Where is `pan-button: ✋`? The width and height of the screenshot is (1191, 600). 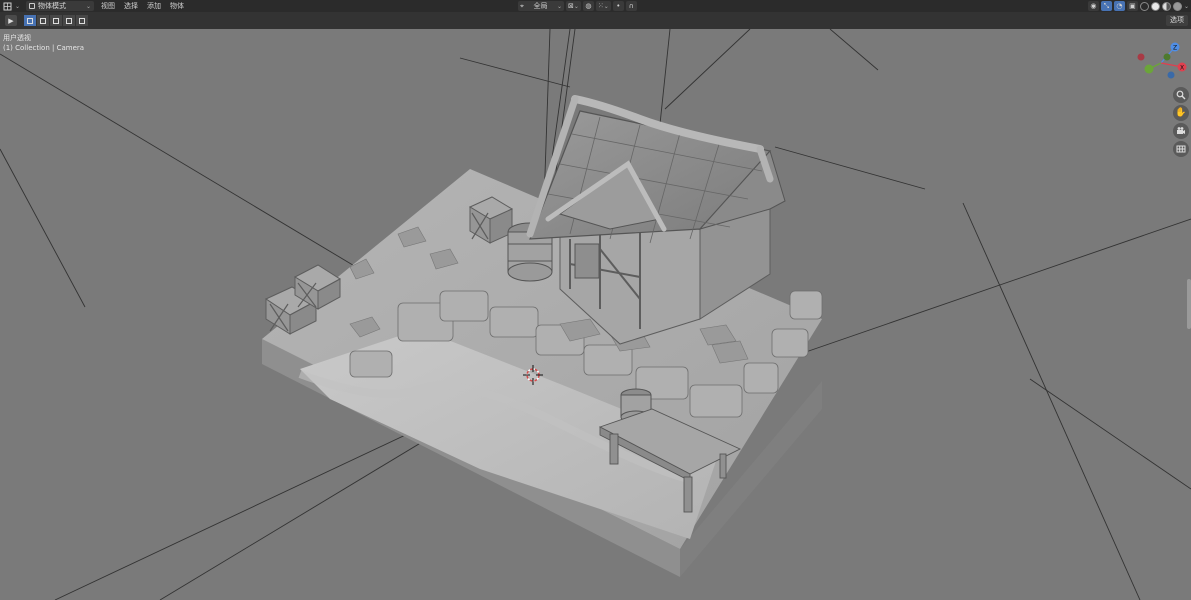
pan-button: ✋ is located at coordinates (1181, 113).